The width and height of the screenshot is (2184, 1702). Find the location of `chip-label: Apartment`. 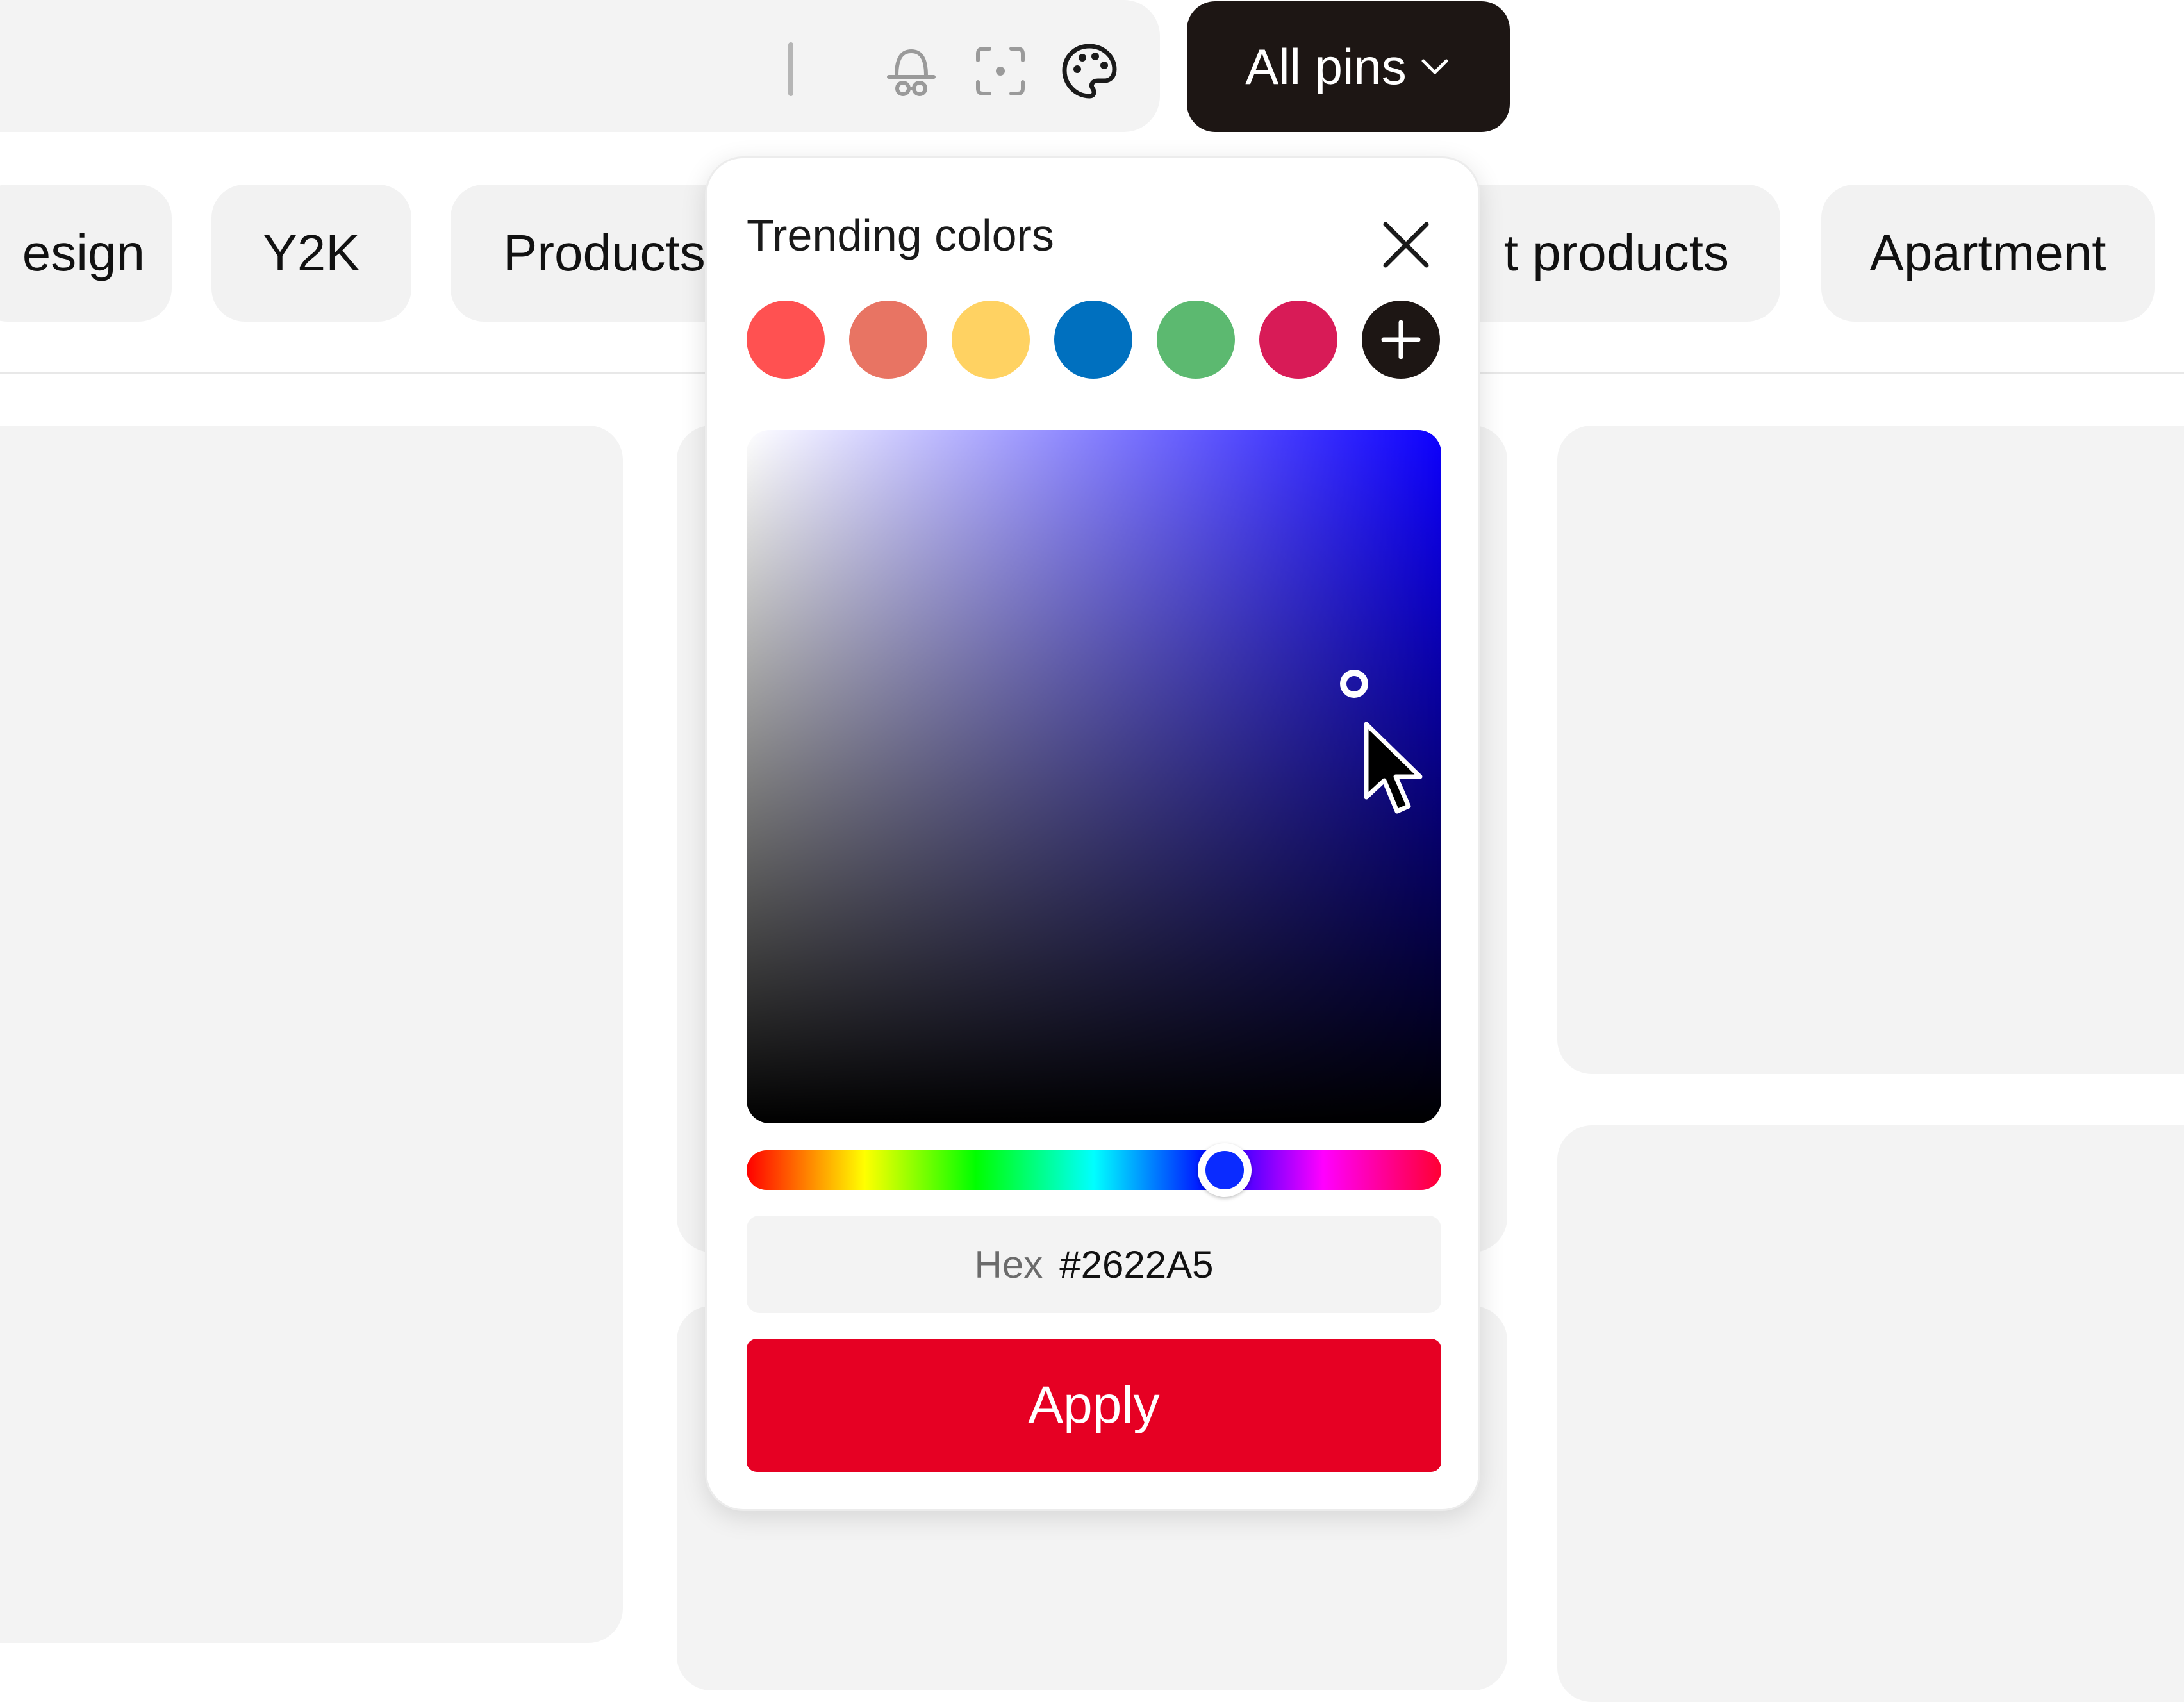

chip-label: Apartment is located at coordinates (1988, 252).